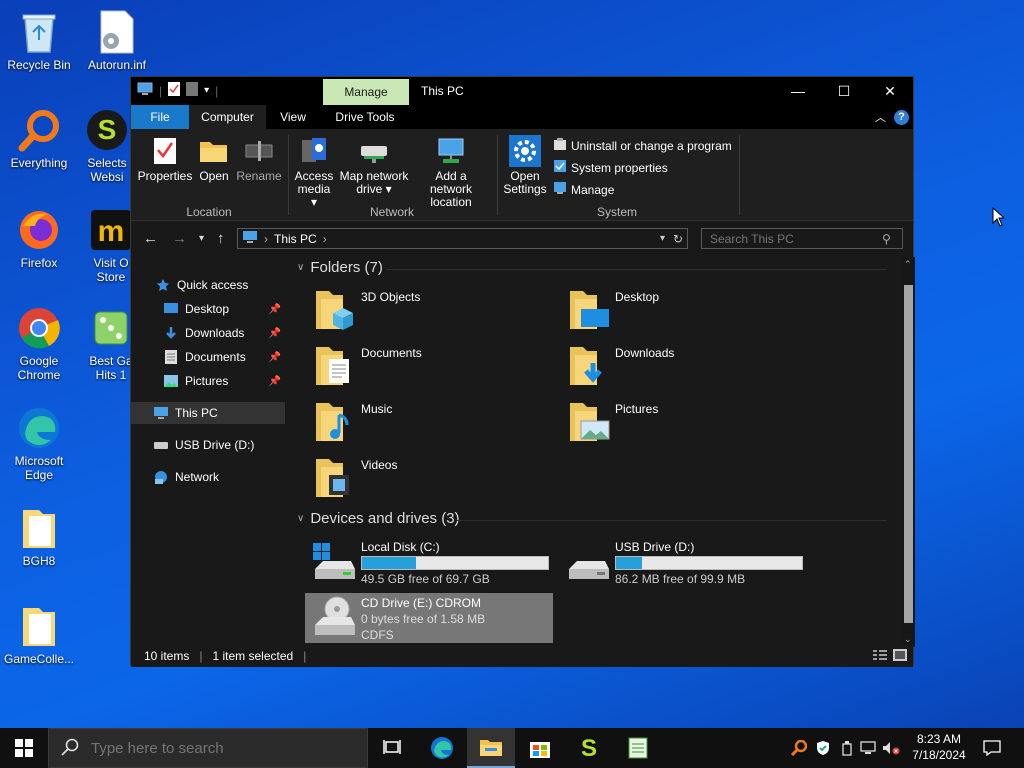 The width and height of the screenshot is (1024, 768). Describe the element at coordinates (392, 748) in the screenshot. I see `task-view-button` at that location.